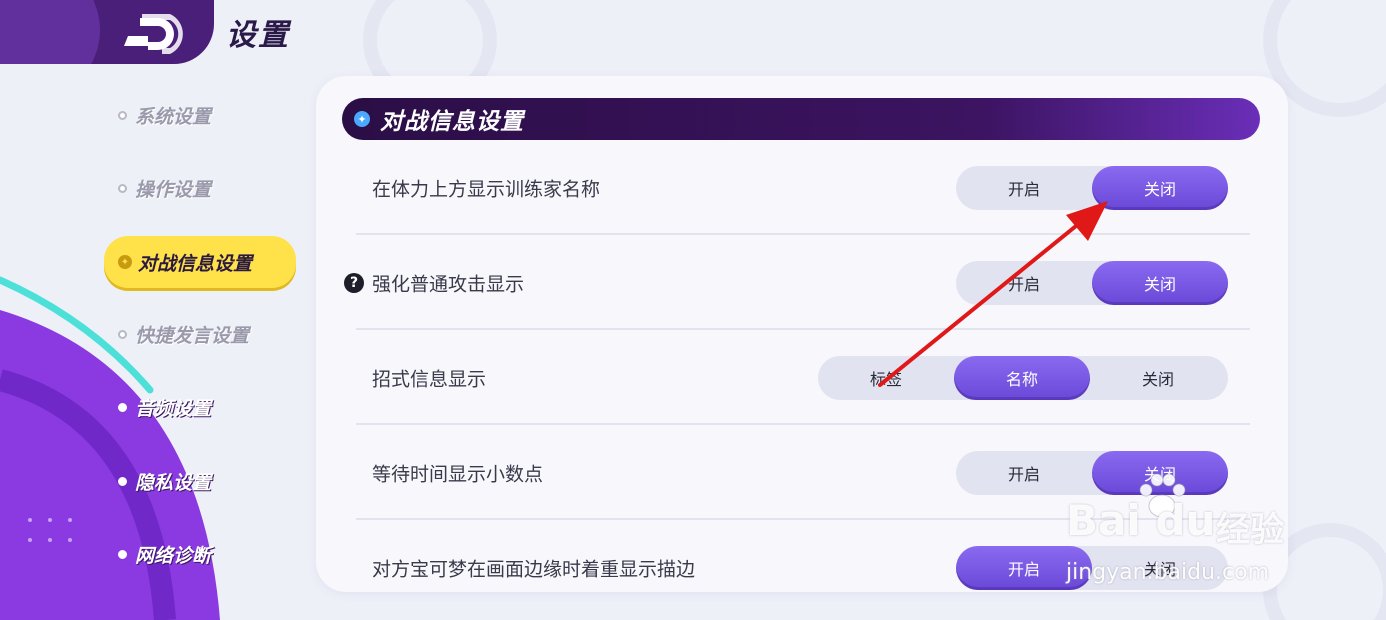 The height and width of the screenshot is (620, 1386). I want to click on sidebar-item-privacy: 隐私设置, so click(200, 481).